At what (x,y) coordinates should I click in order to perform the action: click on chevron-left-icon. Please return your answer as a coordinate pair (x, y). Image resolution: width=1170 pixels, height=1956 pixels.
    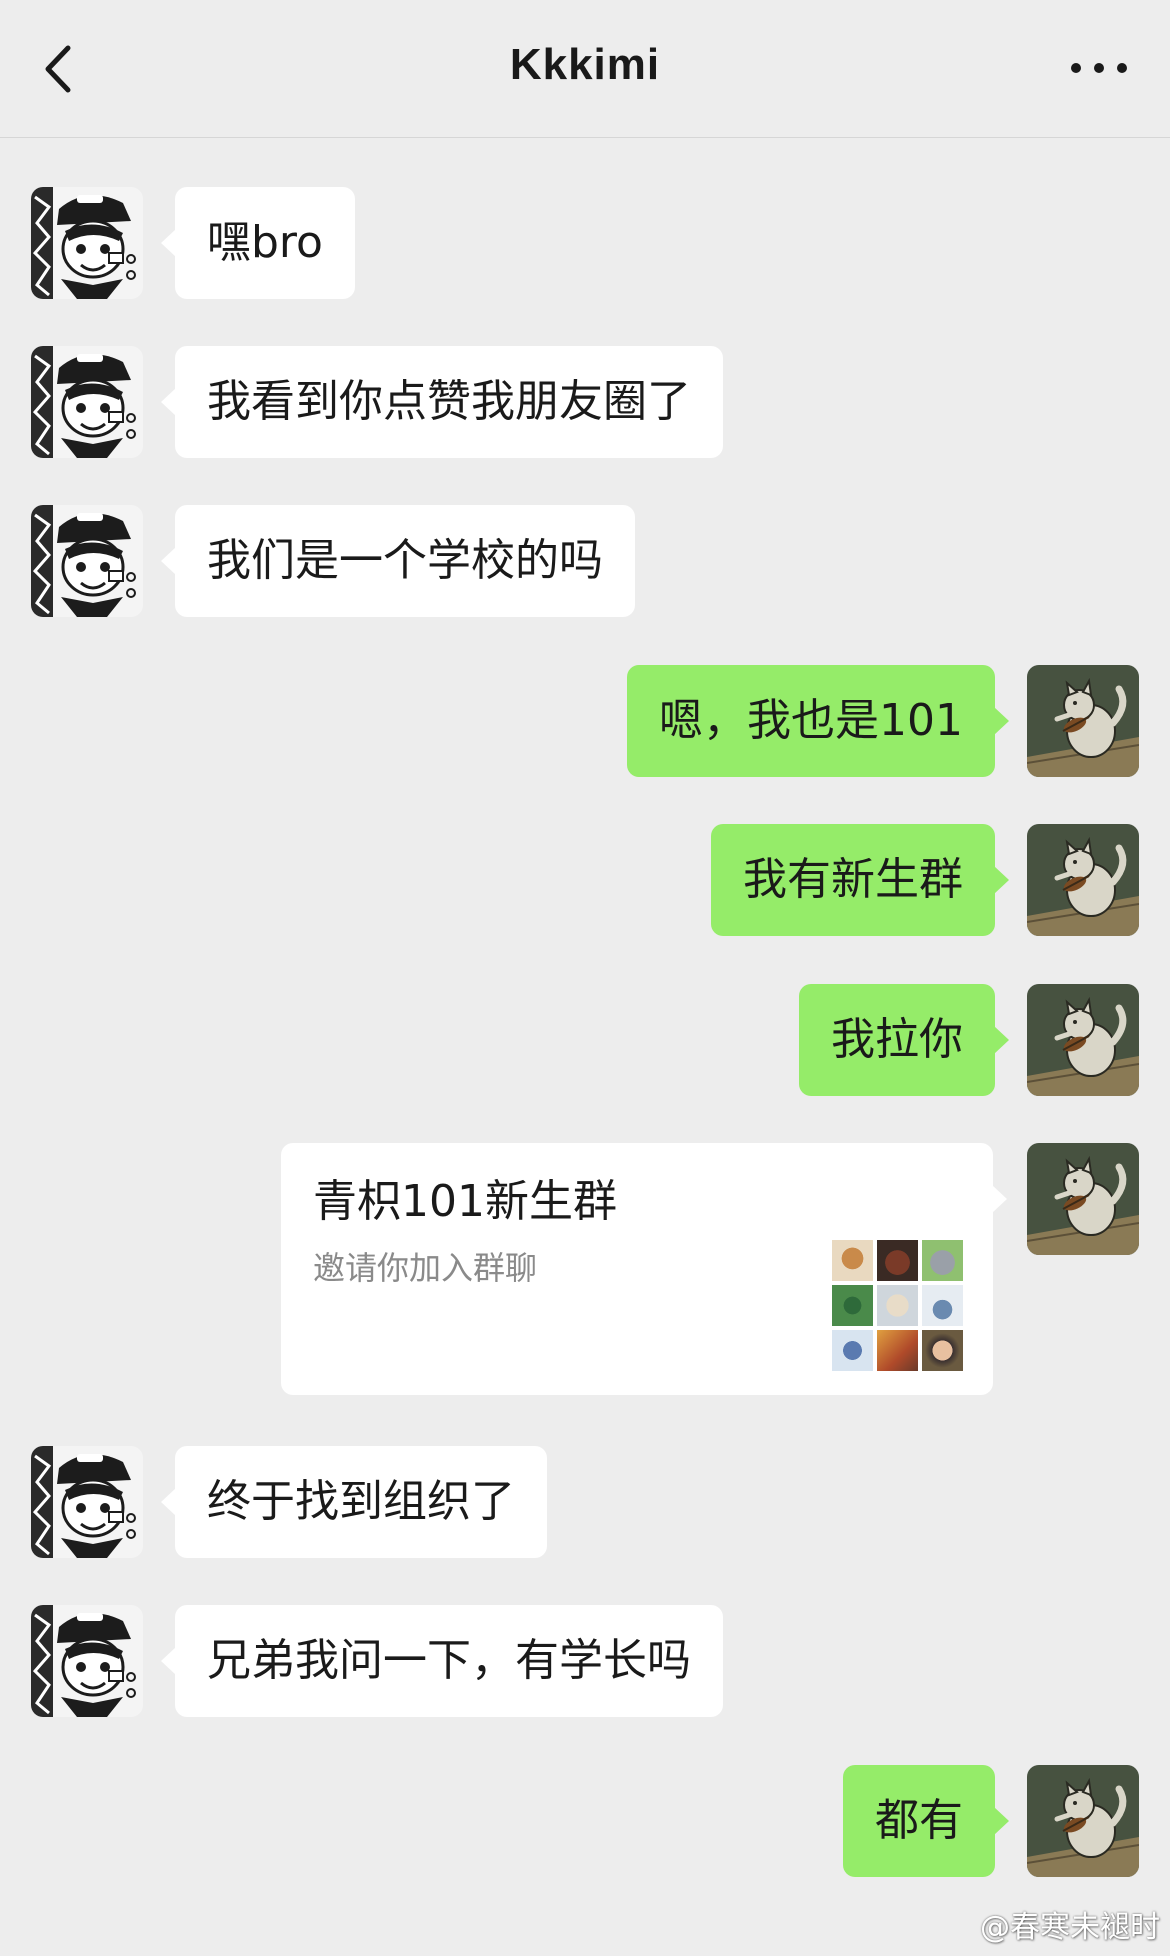
    Looking at the image, I should click on (58, 69).